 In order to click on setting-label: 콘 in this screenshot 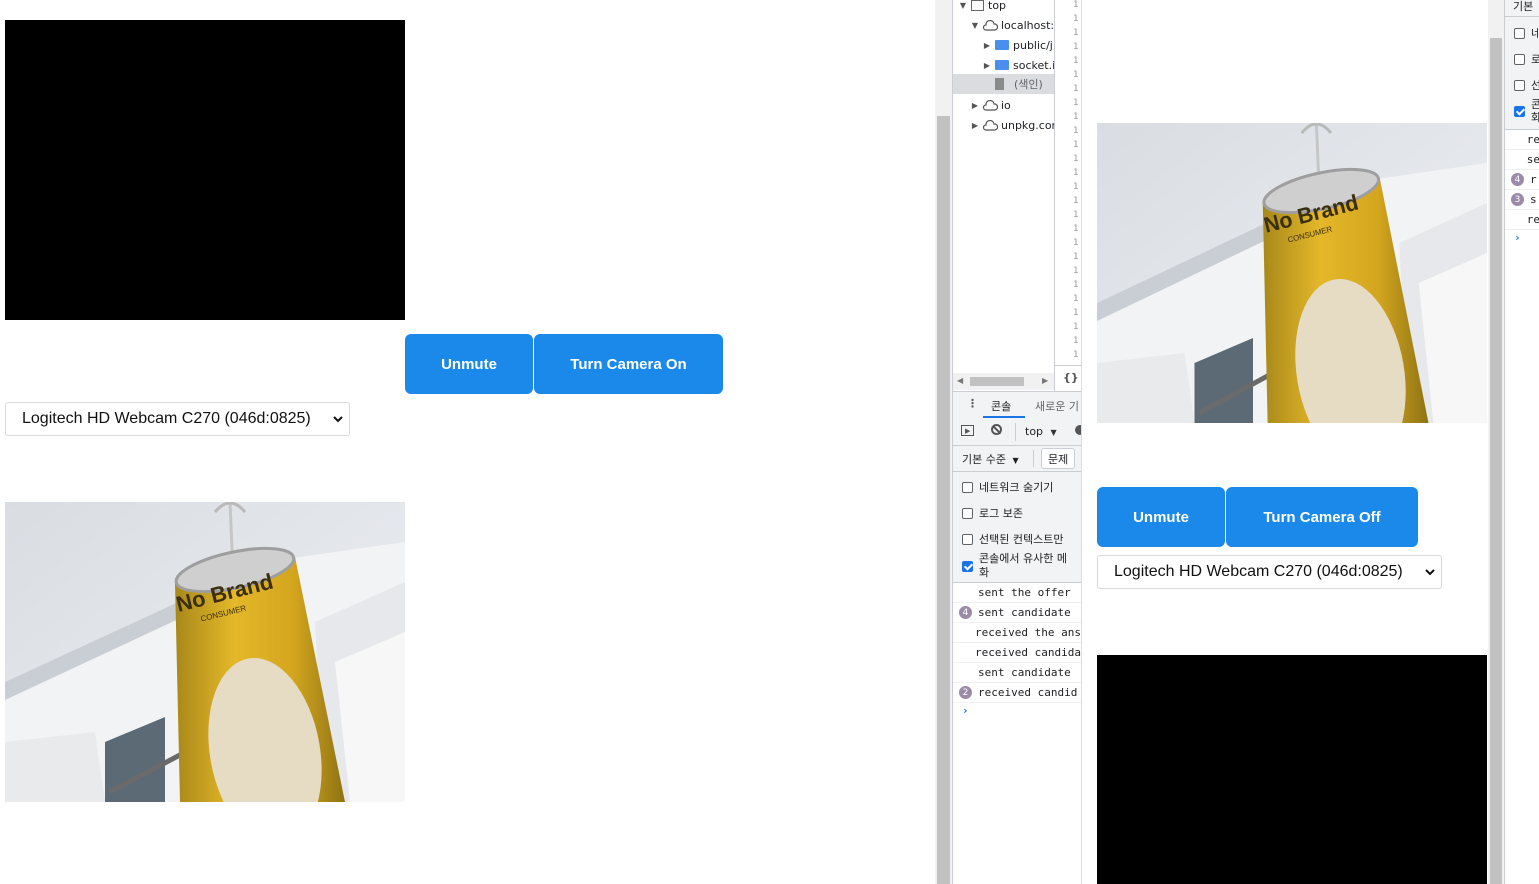, I will do `click(1535, 104)`.